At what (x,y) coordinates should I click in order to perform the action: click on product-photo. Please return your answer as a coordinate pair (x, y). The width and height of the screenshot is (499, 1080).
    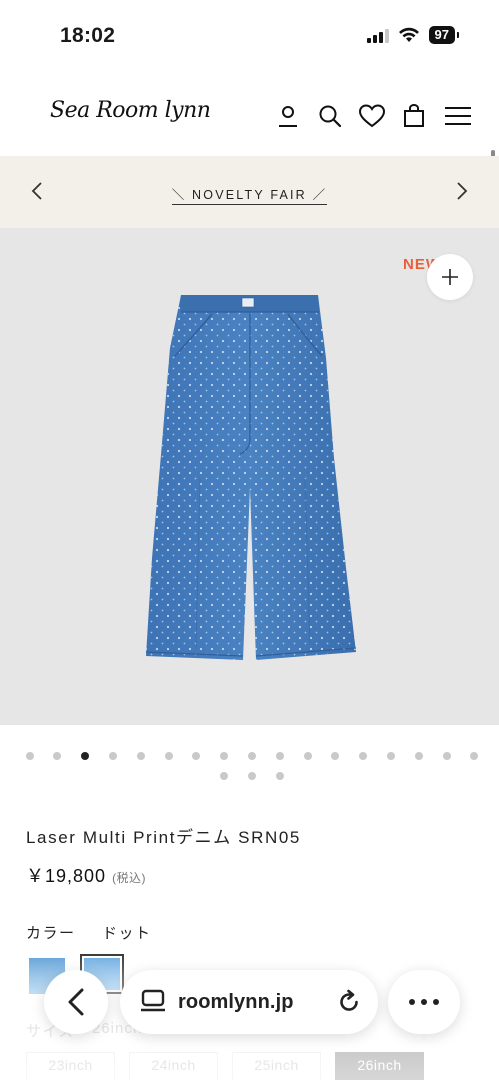
    Looking at the image, I should click on (251, 477).